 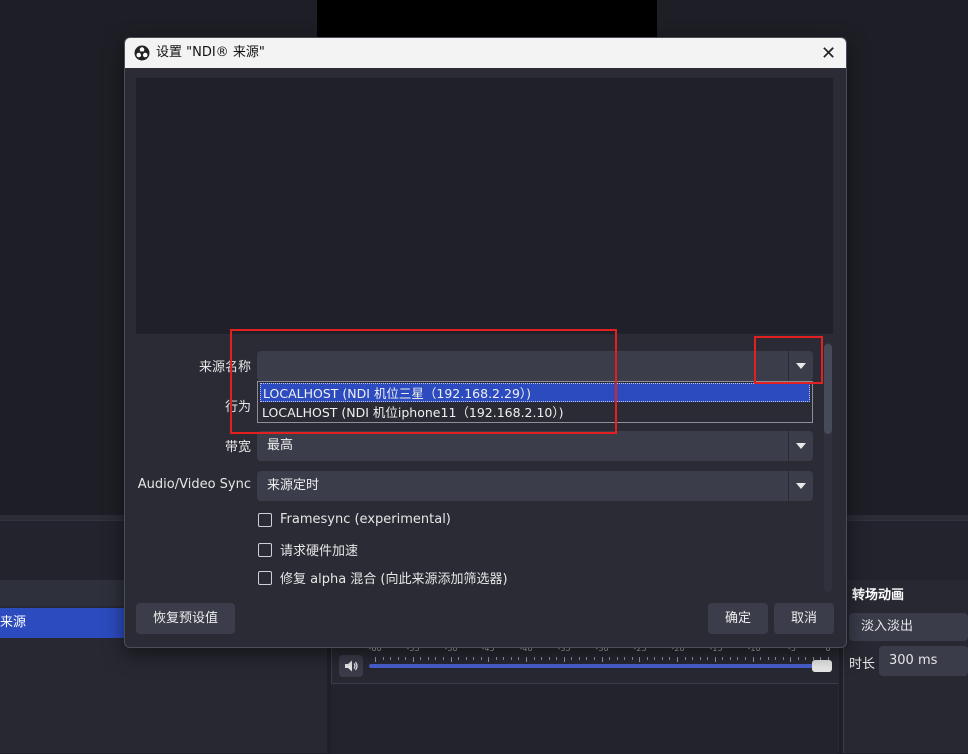 What do you see at coordinates (738, 618) in the screenshot?
I see `ok-button: 确定` at bounding box center [738, 618].